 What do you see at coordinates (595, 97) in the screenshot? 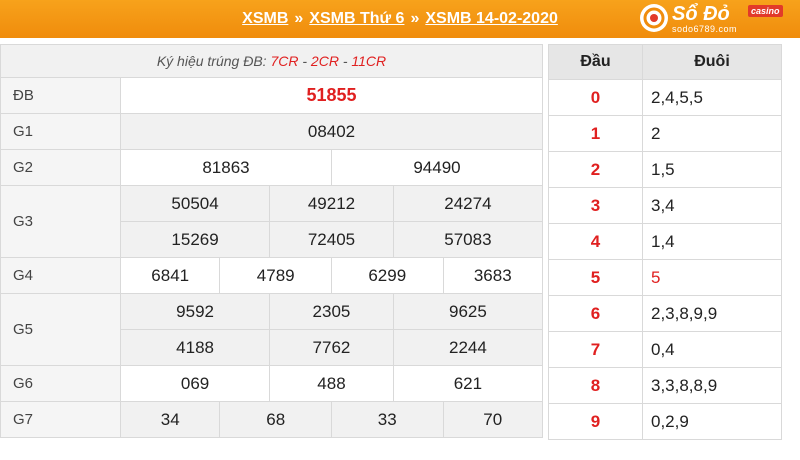
I see `dau-cell: 0` at bounding box center [595, 97].